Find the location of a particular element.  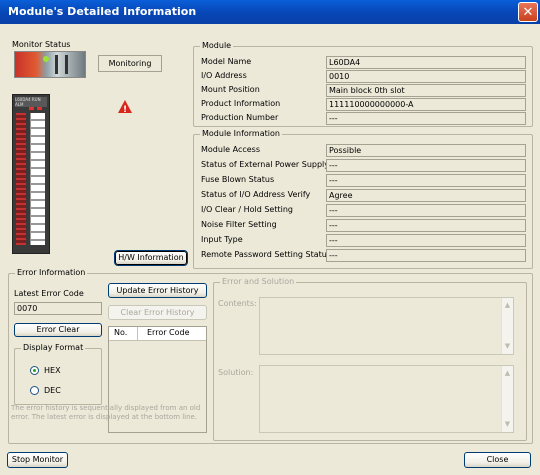

solution-textarea: ▲ ▼ is located at coordinates (386, 399).